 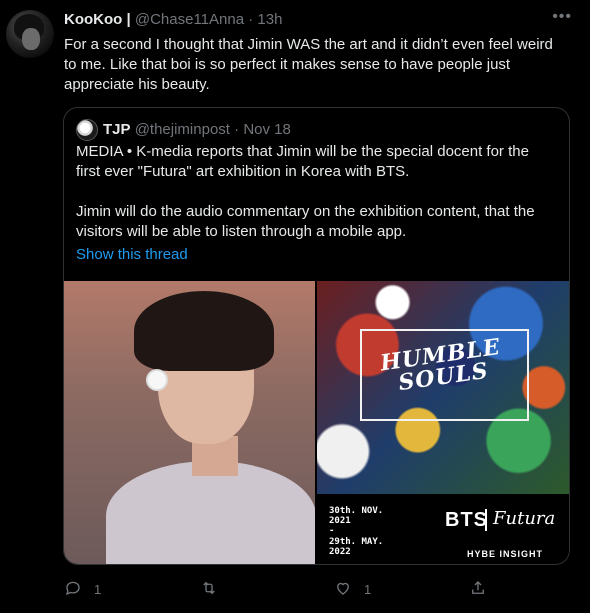 What do you see at coordinates (269, 19) in the screenshot?
I see `tweet-time: 13h` at bounding box center [269, 19].